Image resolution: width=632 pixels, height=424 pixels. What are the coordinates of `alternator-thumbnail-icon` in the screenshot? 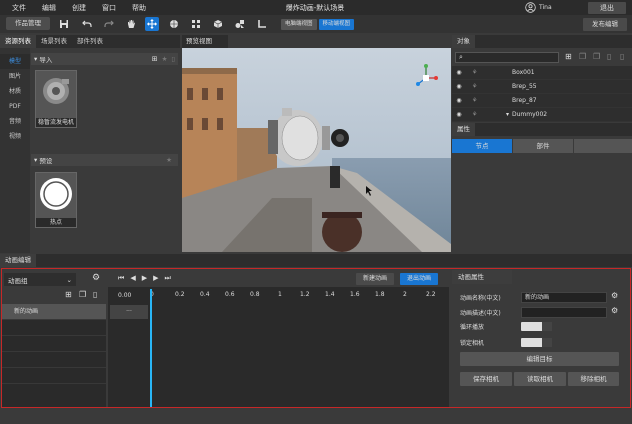 It's located at (56, 91).